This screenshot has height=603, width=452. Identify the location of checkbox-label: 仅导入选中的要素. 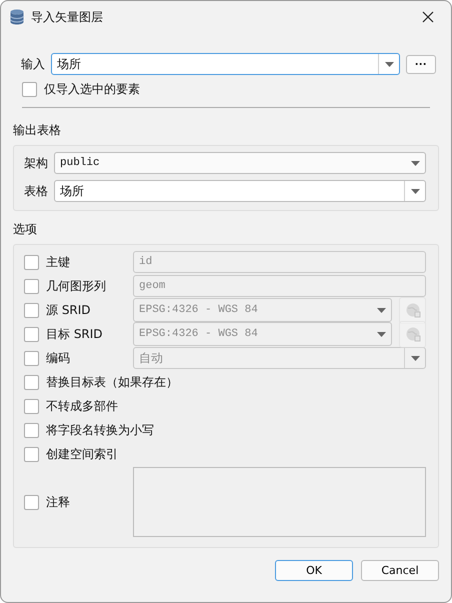
(92, 89).